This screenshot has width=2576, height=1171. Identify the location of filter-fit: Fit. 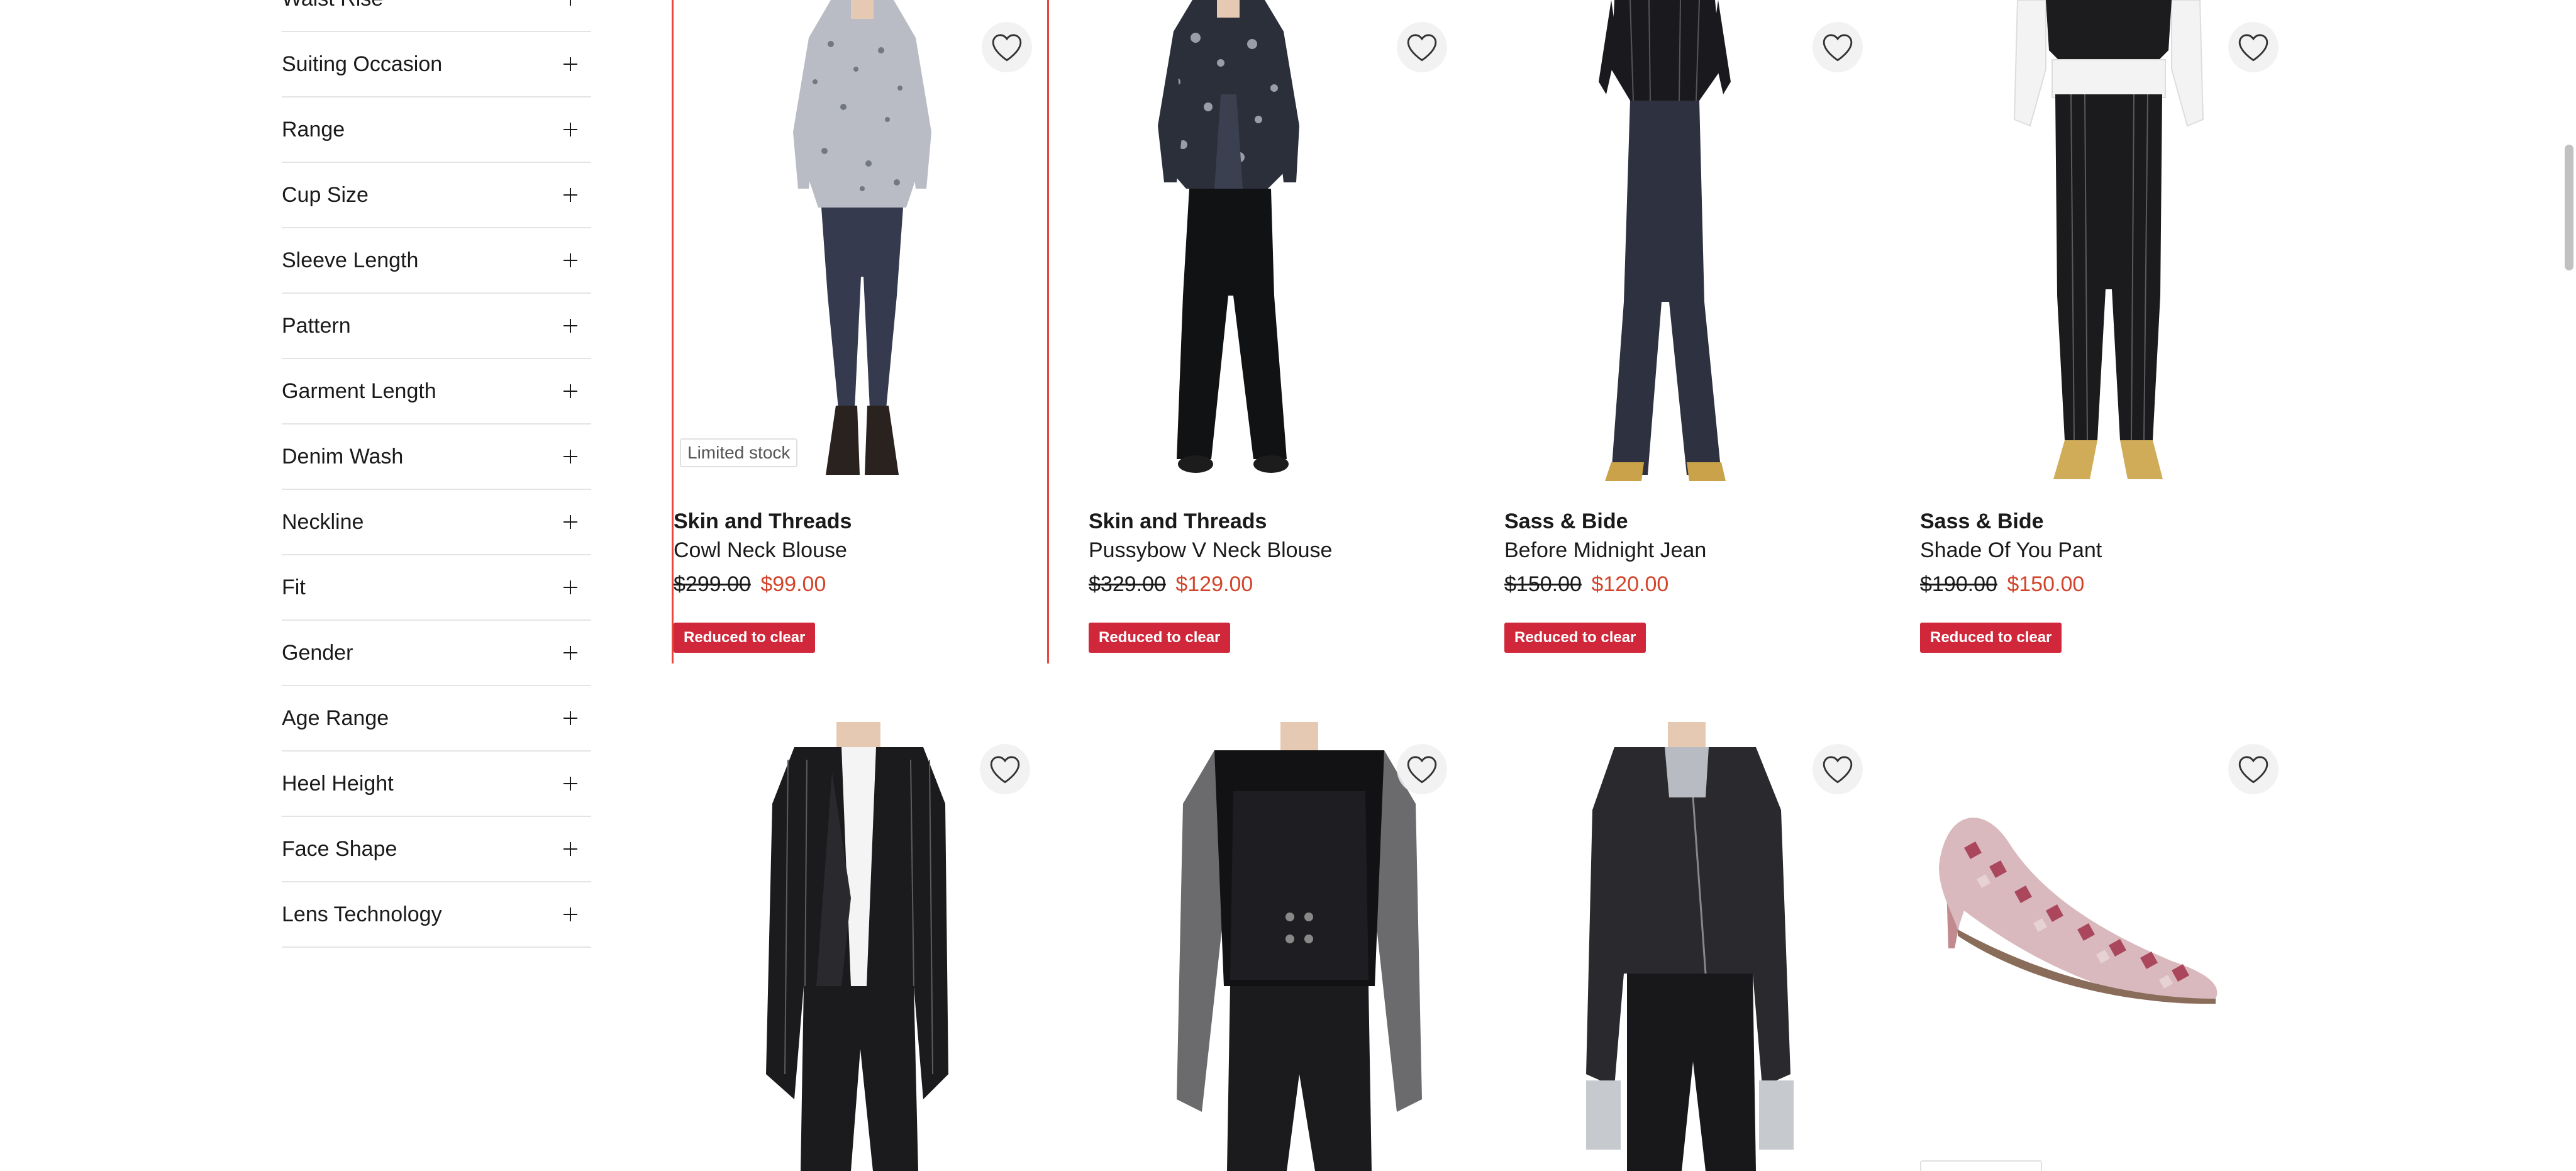
(436, 588).